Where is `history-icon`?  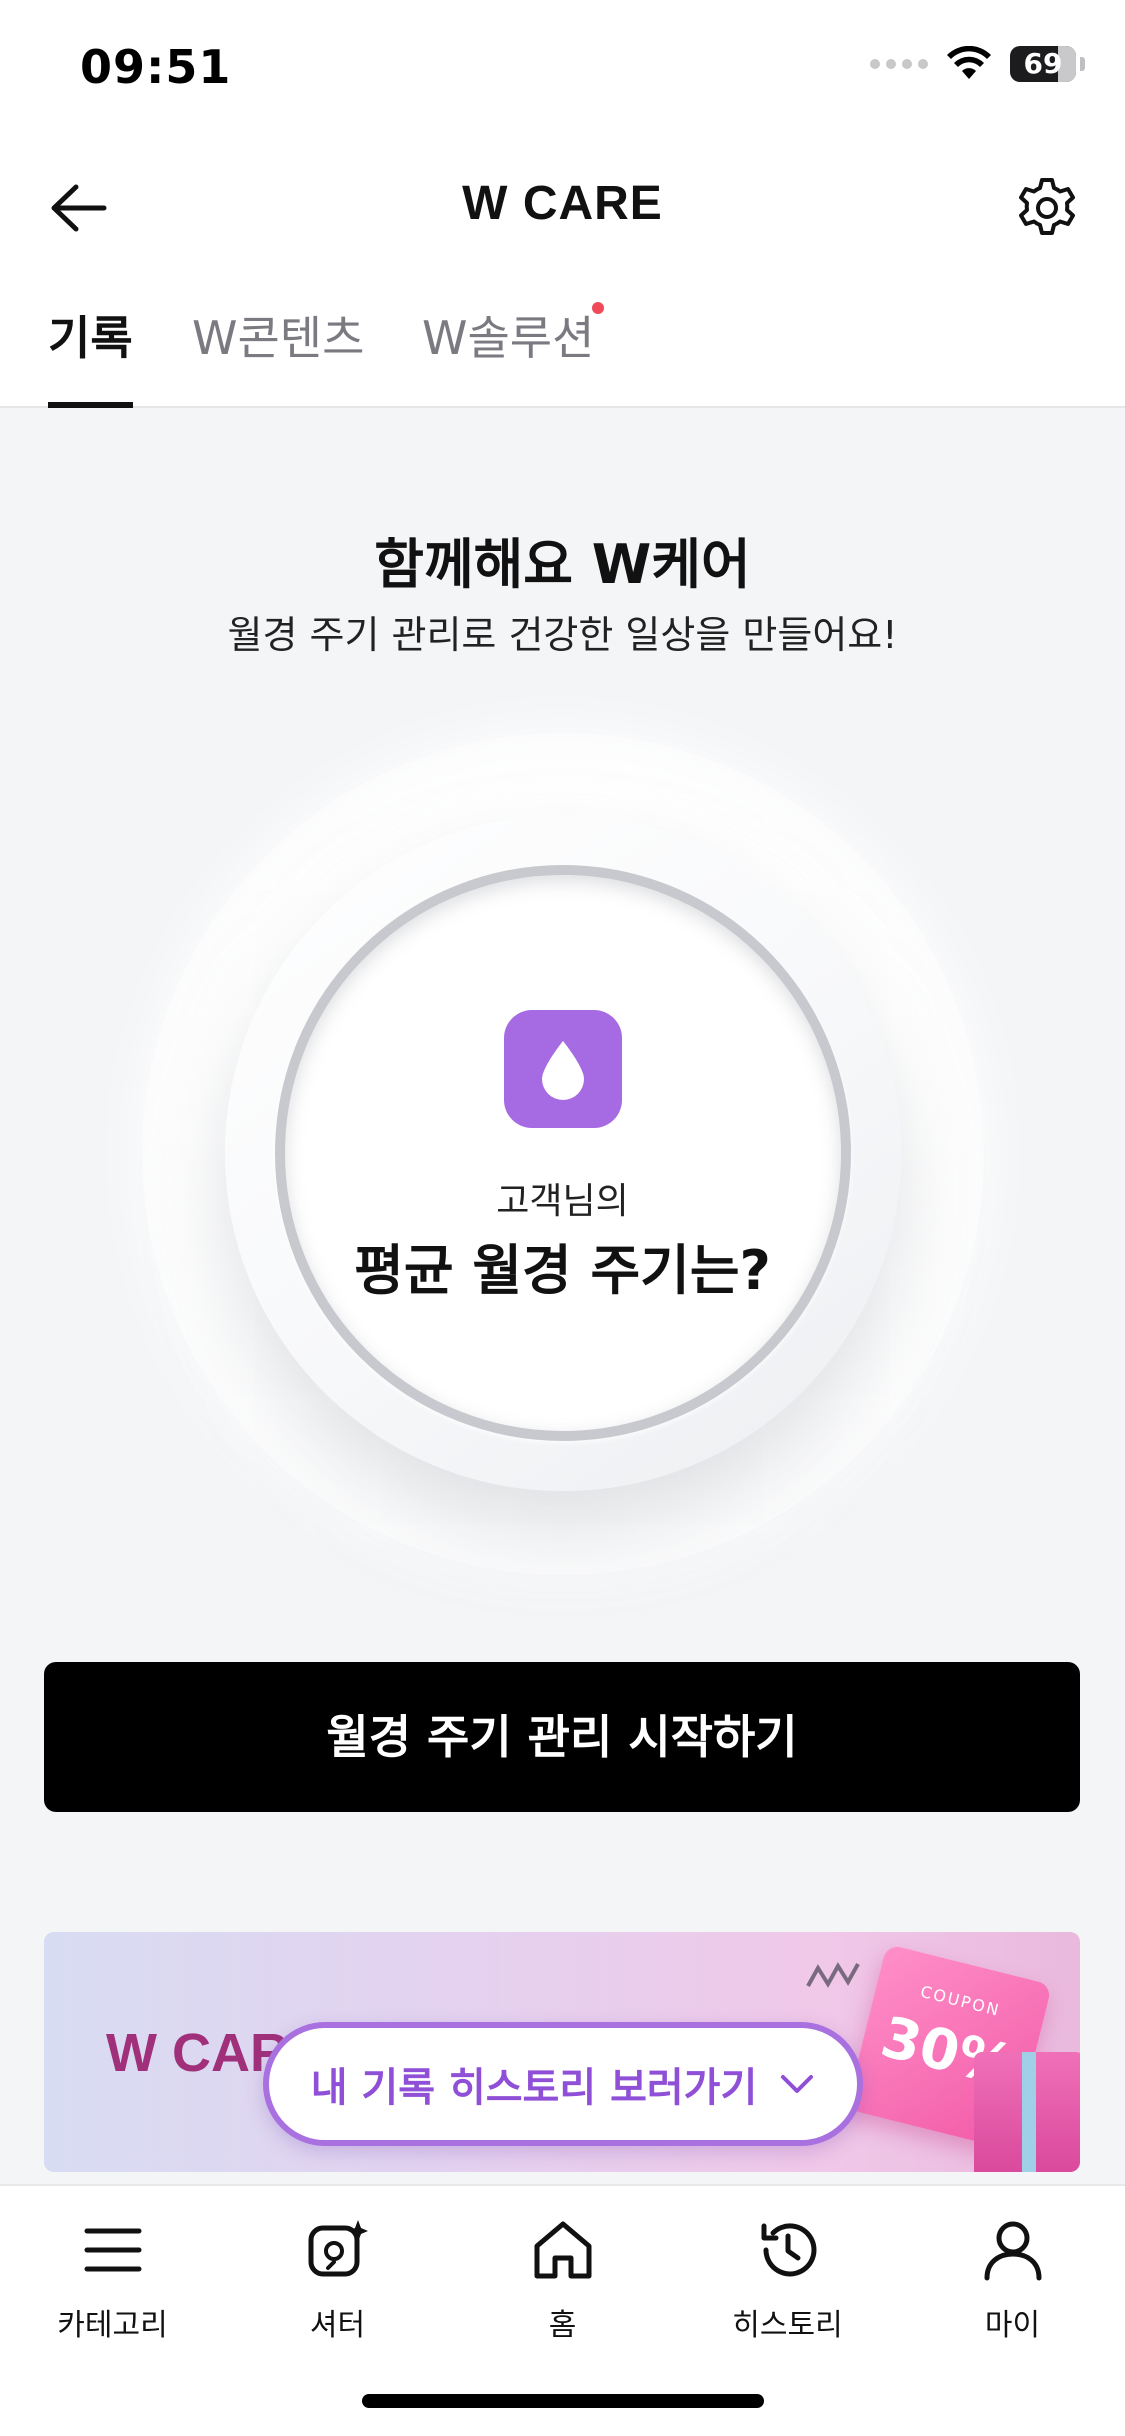
history-icon is located at coordinates (788, 2250).